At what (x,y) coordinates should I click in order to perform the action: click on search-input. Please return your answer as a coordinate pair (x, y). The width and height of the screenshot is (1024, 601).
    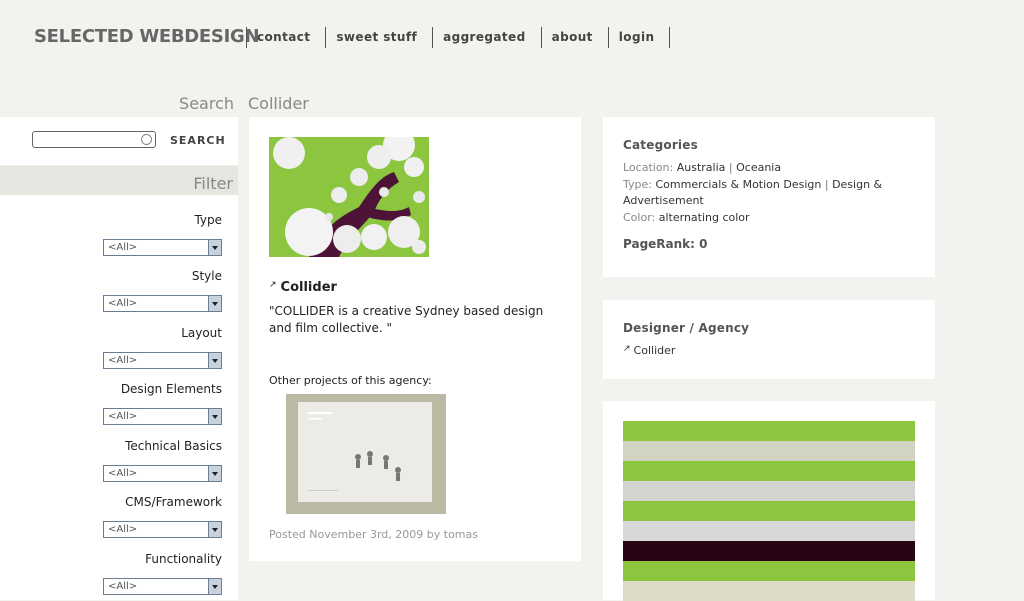
    Looking at the image, I should click on (94, 139).